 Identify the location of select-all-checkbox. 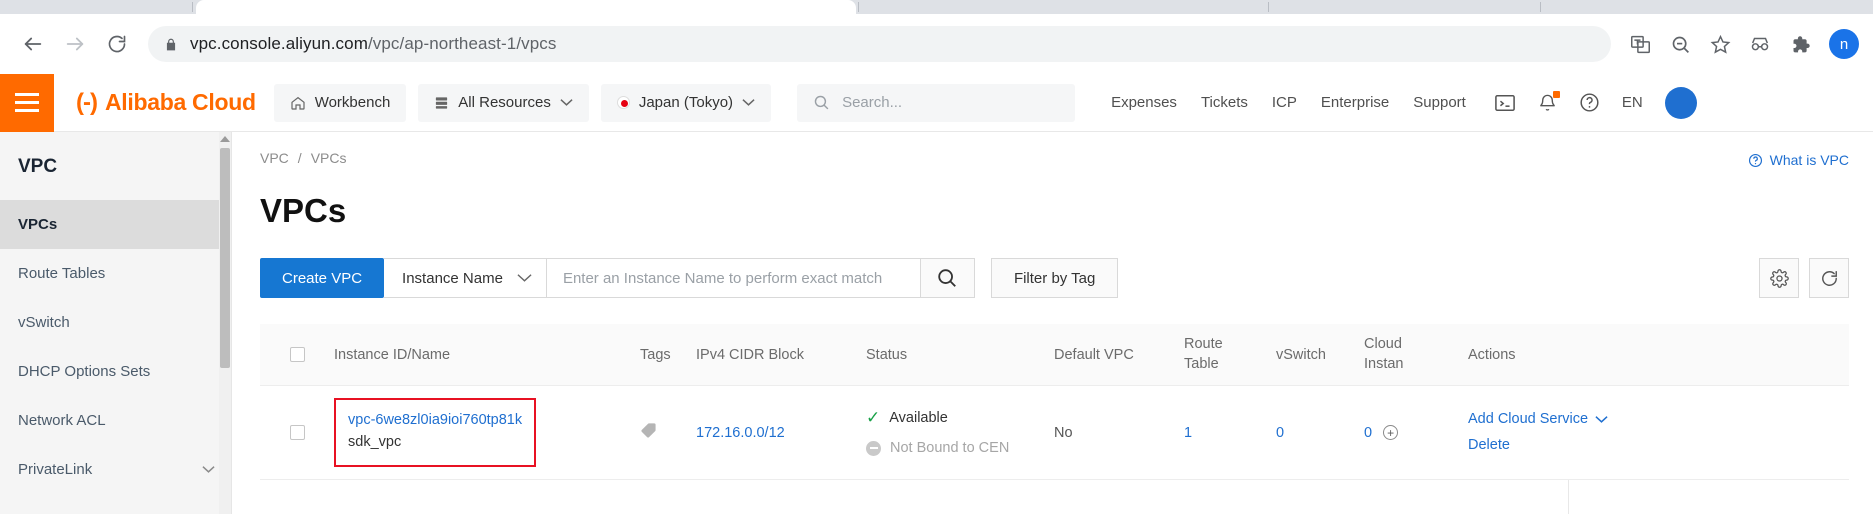
(297, 354).